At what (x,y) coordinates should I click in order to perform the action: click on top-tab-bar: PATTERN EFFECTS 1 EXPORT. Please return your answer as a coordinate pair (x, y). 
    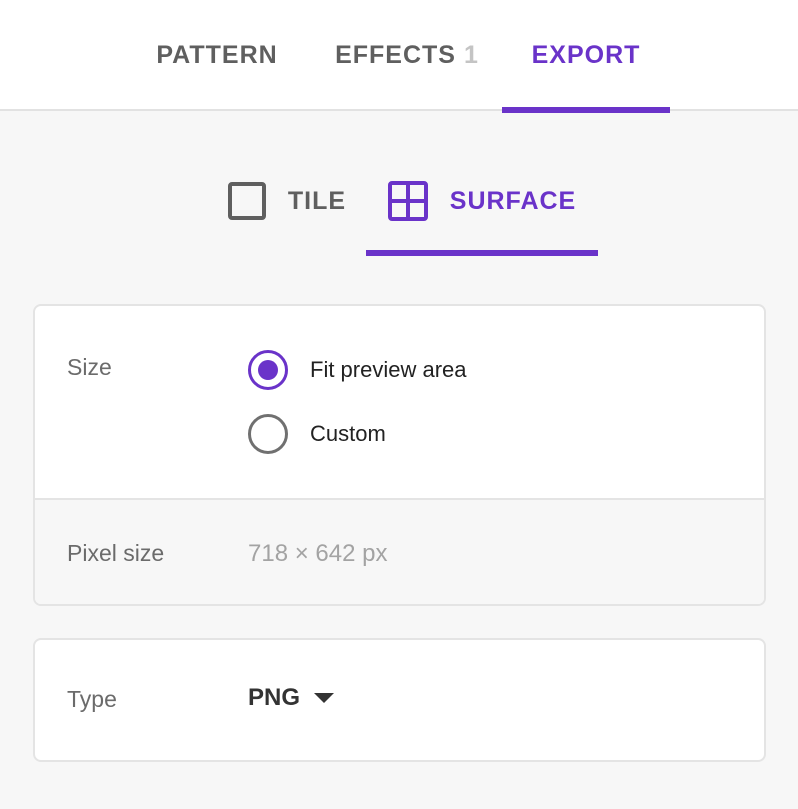
    Looking at the image, I should click on (399, 56).